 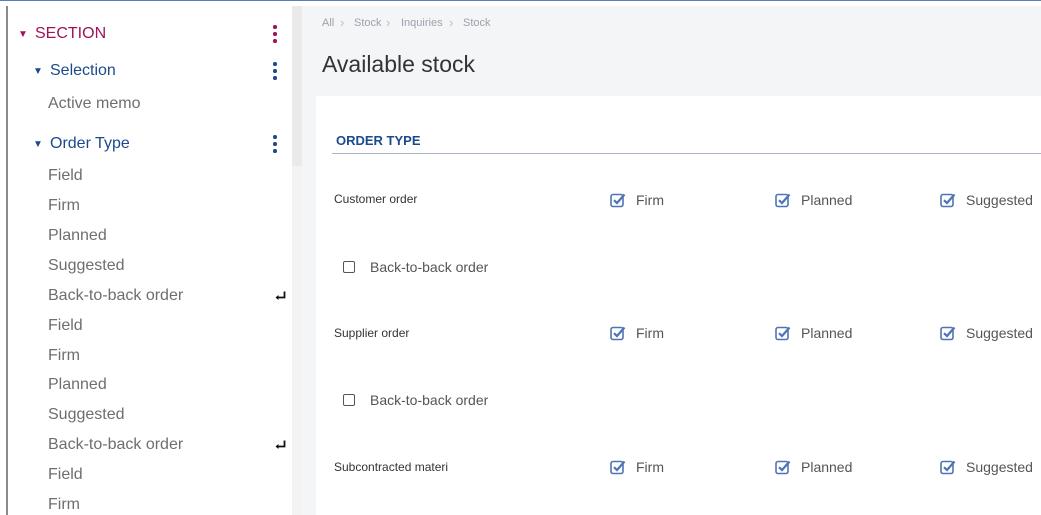 What do you see at coordinates (94, 103) in the screenshot?
I see `sidebar-item-label: Active memo` at bounding box center [94, 103].